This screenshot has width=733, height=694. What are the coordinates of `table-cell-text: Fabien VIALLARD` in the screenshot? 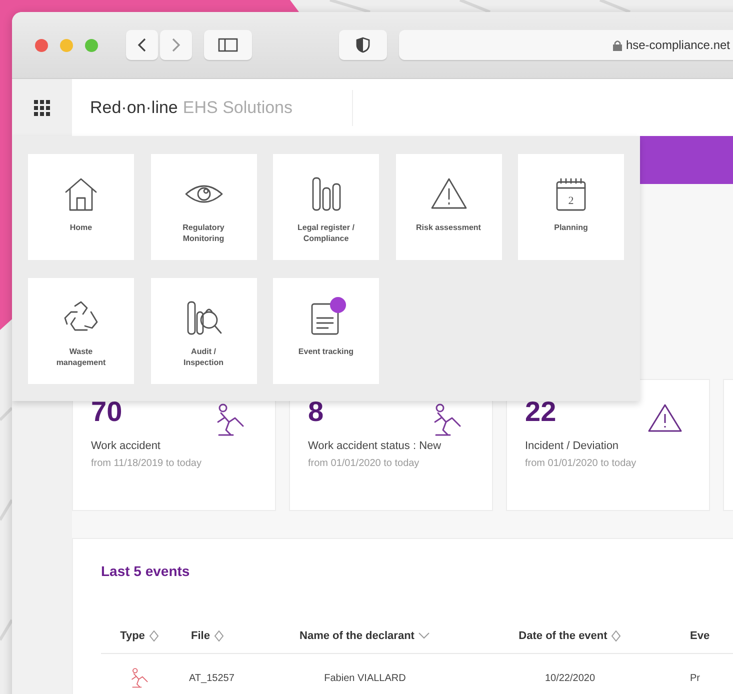 It's located at (365, 679).